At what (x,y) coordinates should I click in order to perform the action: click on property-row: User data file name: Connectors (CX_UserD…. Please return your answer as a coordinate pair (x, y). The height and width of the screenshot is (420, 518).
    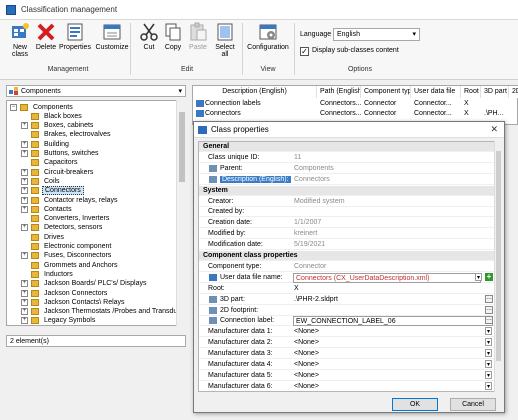
    Looking at the image, I should click on (347, 277).